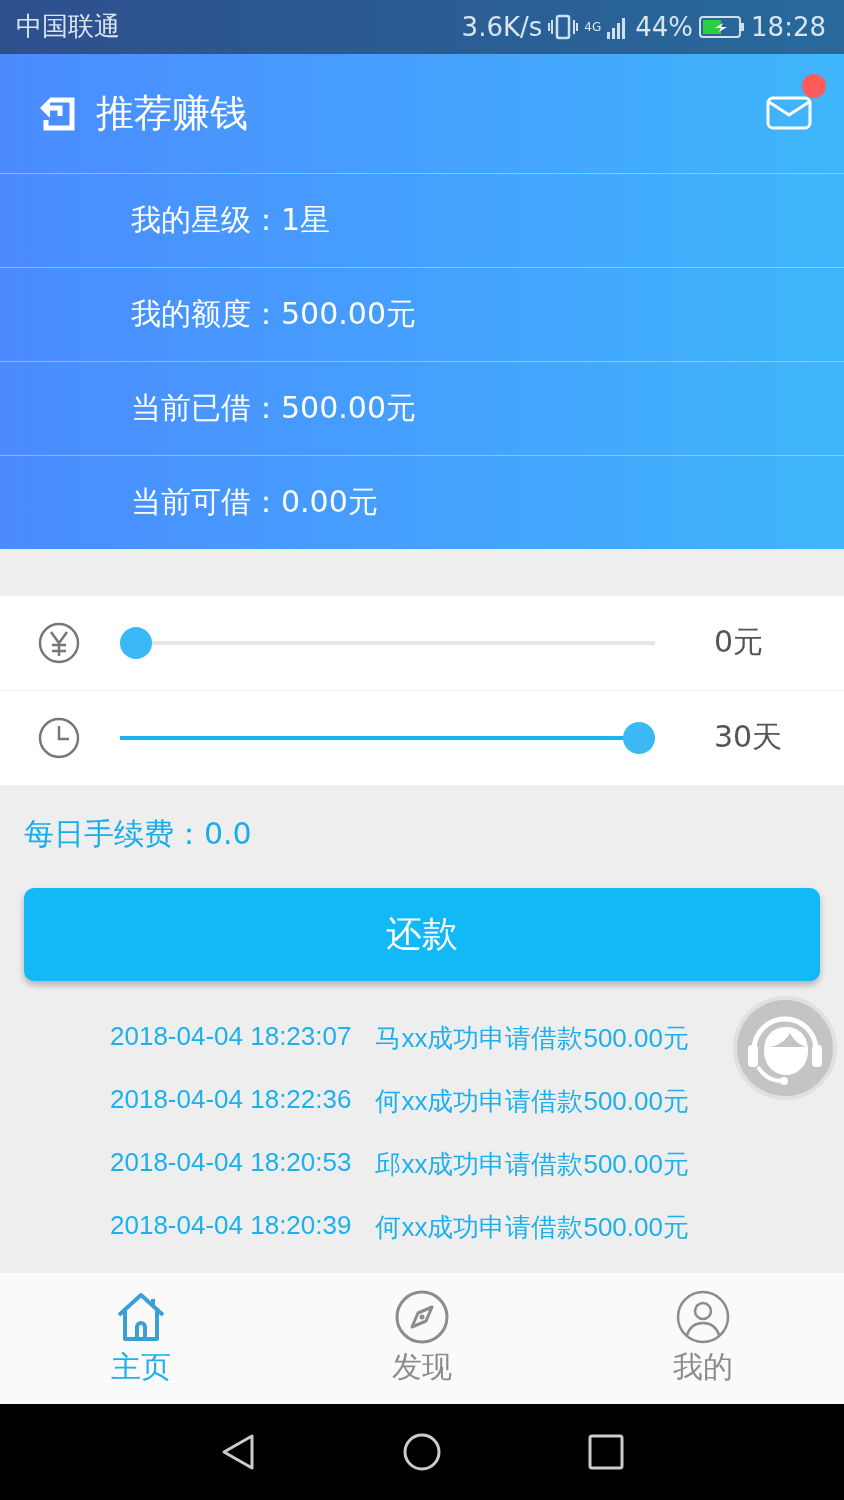 The height and width of the screenshot is (1500, 844). I want to click on info-text: 我的星级：1星, so click(231, 219).